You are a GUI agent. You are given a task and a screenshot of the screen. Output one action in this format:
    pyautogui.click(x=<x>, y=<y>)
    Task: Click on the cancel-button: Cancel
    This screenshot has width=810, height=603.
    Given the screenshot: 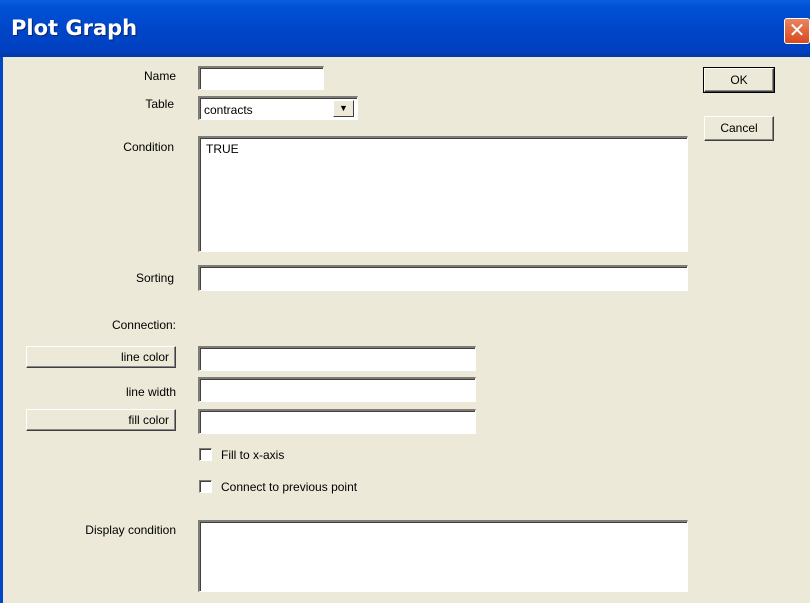 What is the action you would take?
    pyautogui.click(x=739, y=128)
    